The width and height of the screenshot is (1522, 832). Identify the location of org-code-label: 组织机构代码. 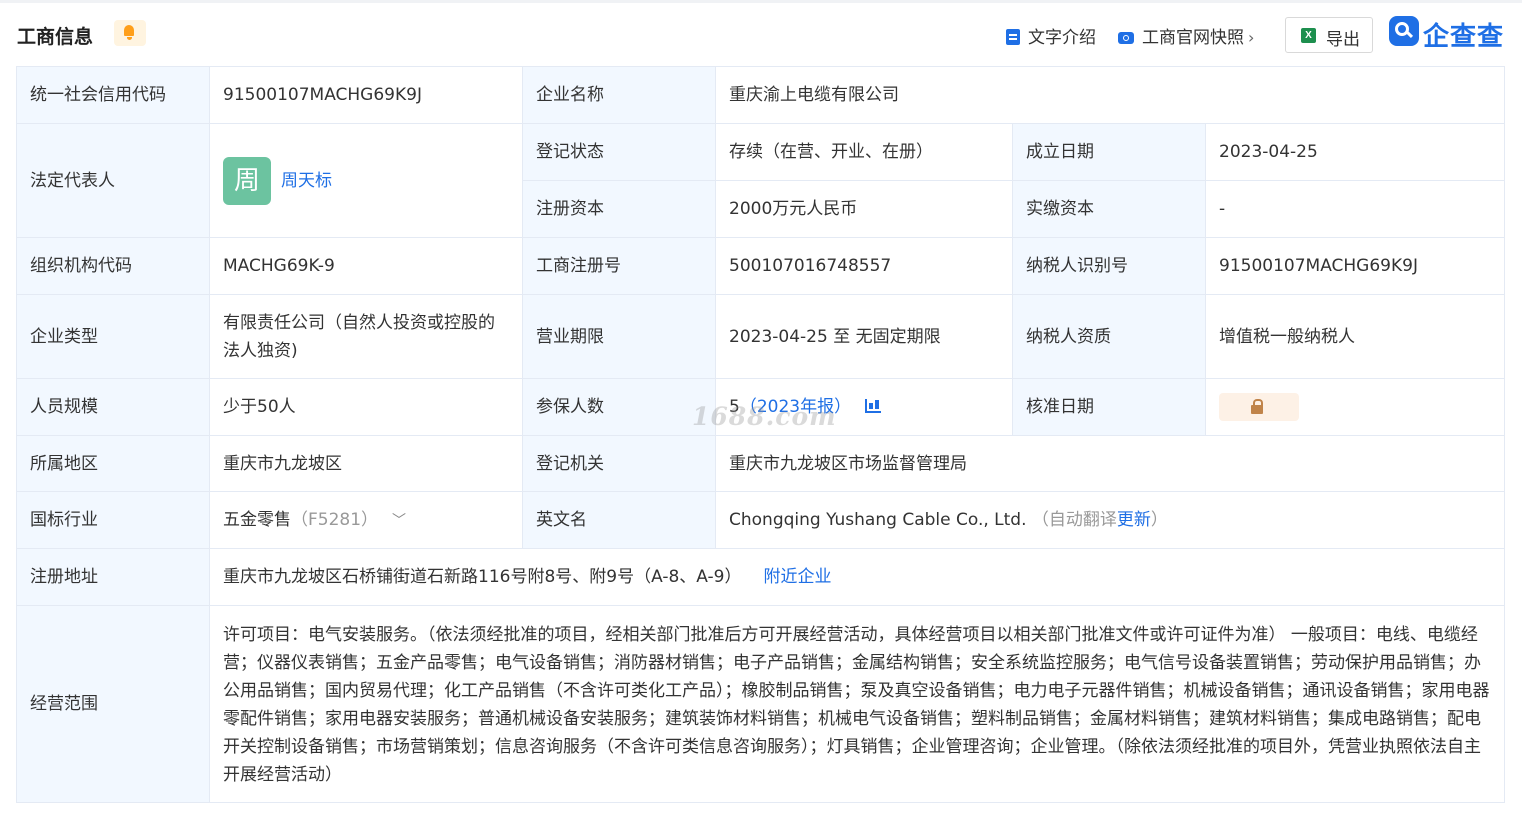
(113, 266).